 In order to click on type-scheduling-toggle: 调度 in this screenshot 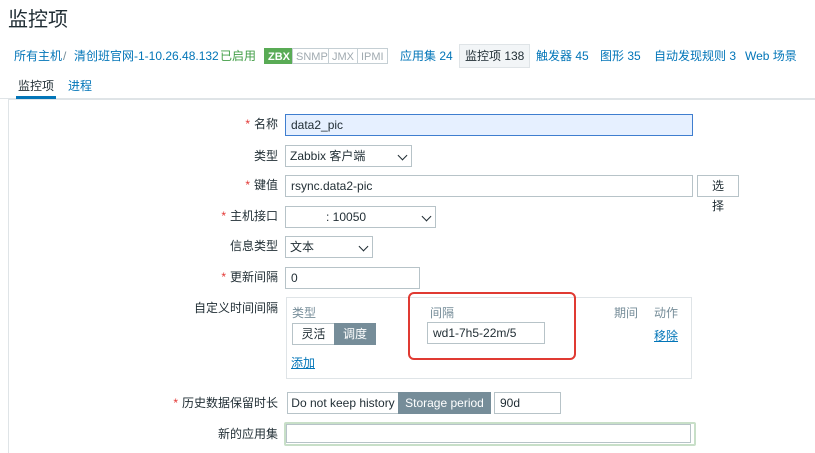, I will do `click(355, 334)`.